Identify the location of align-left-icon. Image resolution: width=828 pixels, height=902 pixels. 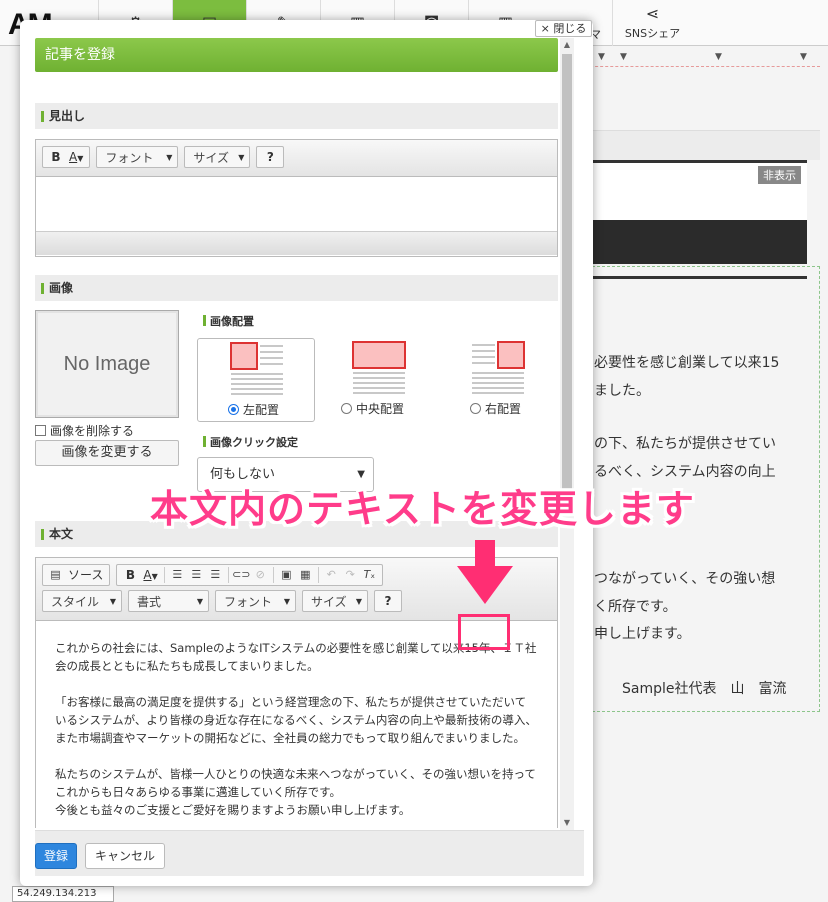
(256, 368).